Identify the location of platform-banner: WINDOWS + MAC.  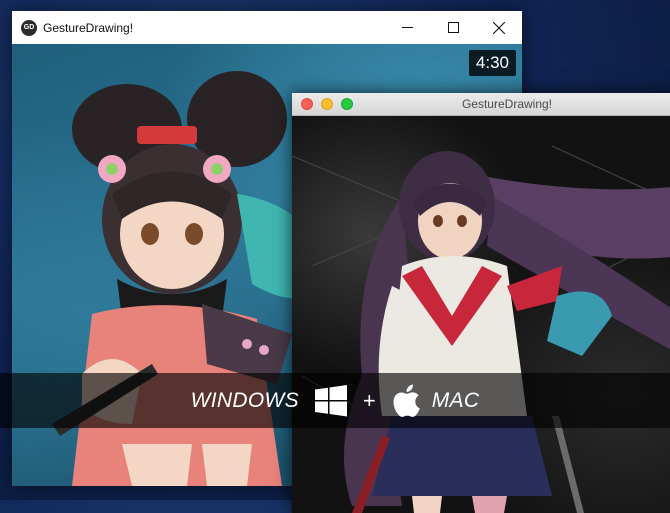
(335, 400).